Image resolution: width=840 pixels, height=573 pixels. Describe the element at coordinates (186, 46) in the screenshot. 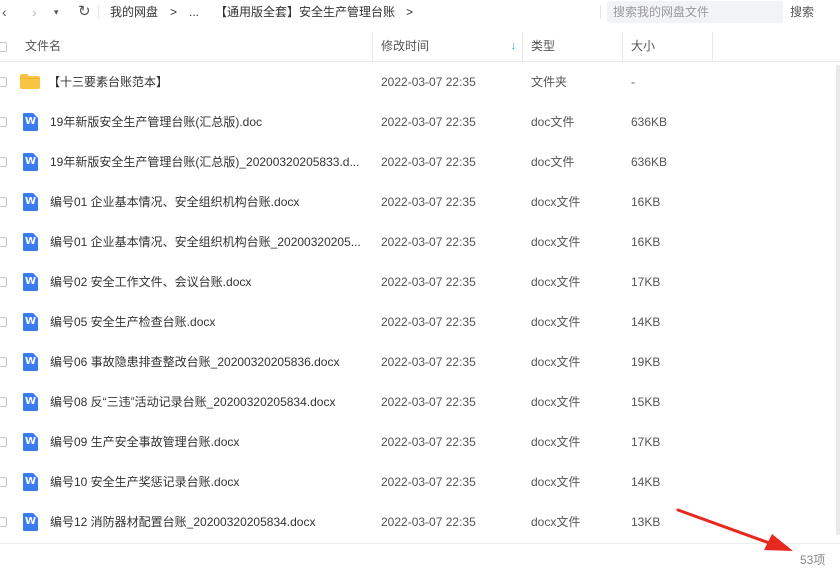

I see `column-header-name: 文件名` at that location.